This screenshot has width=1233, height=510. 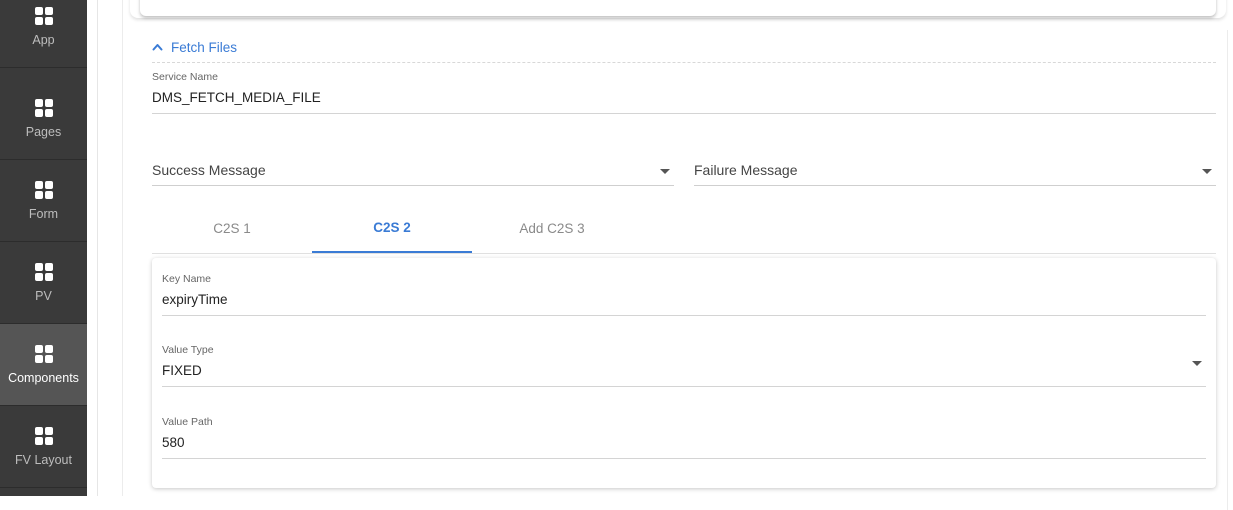 What do you see at coordinates (204, 47) in the screenshot?
I see `fetch-files-title: Fetch Files` at bounding box center [204, 47].